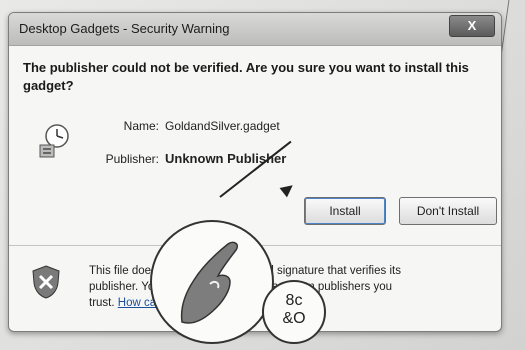  I want to click on publisher-row: Publisher: Unknown Publisher, so click(183, 158).